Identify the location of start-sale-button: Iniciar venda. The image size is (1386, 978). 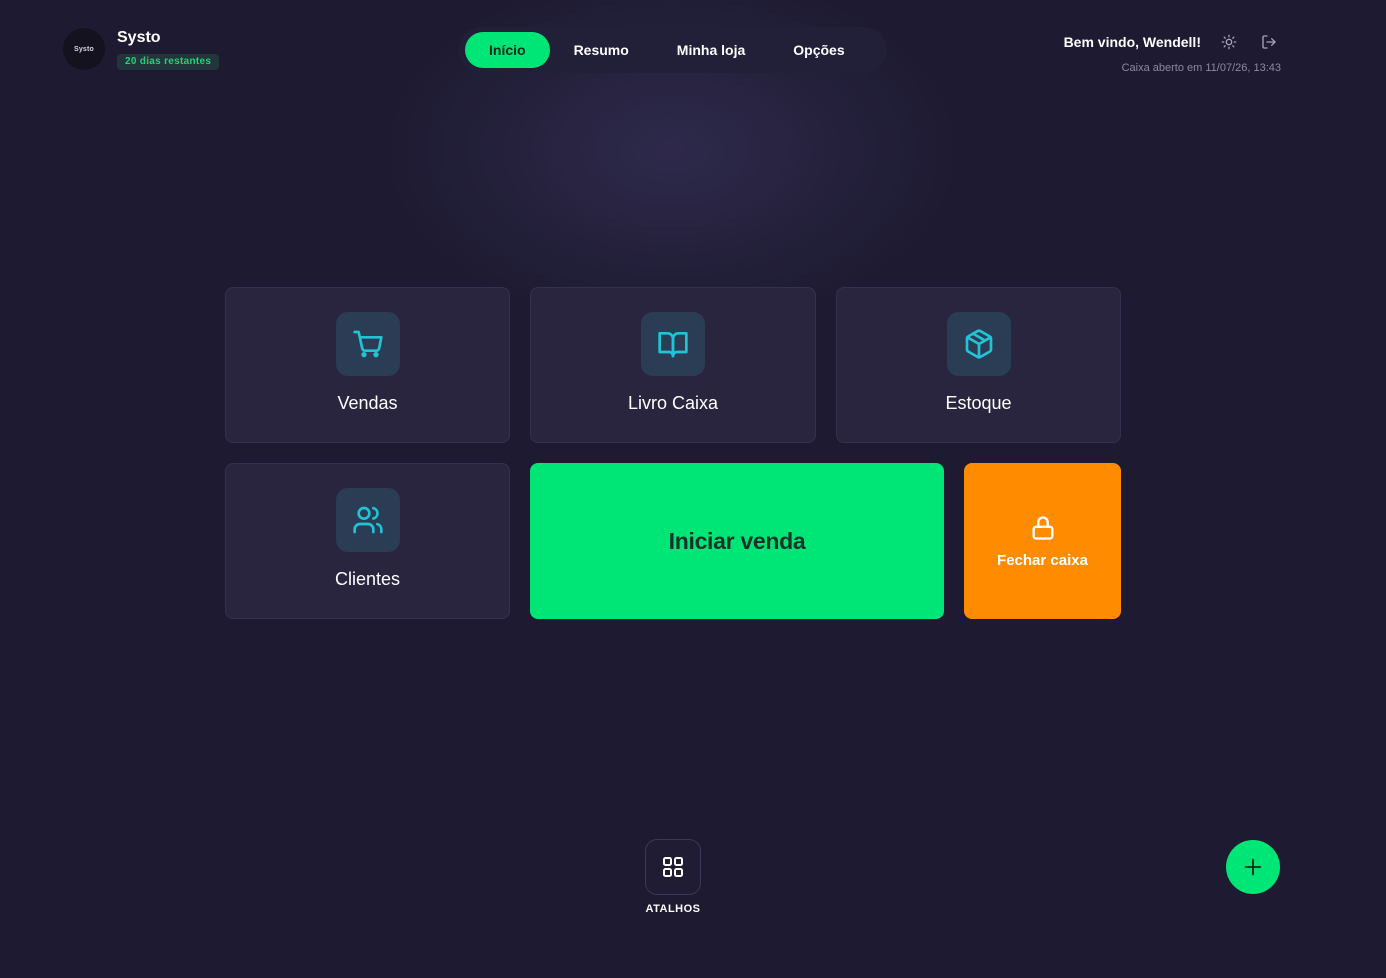
(737, 541).